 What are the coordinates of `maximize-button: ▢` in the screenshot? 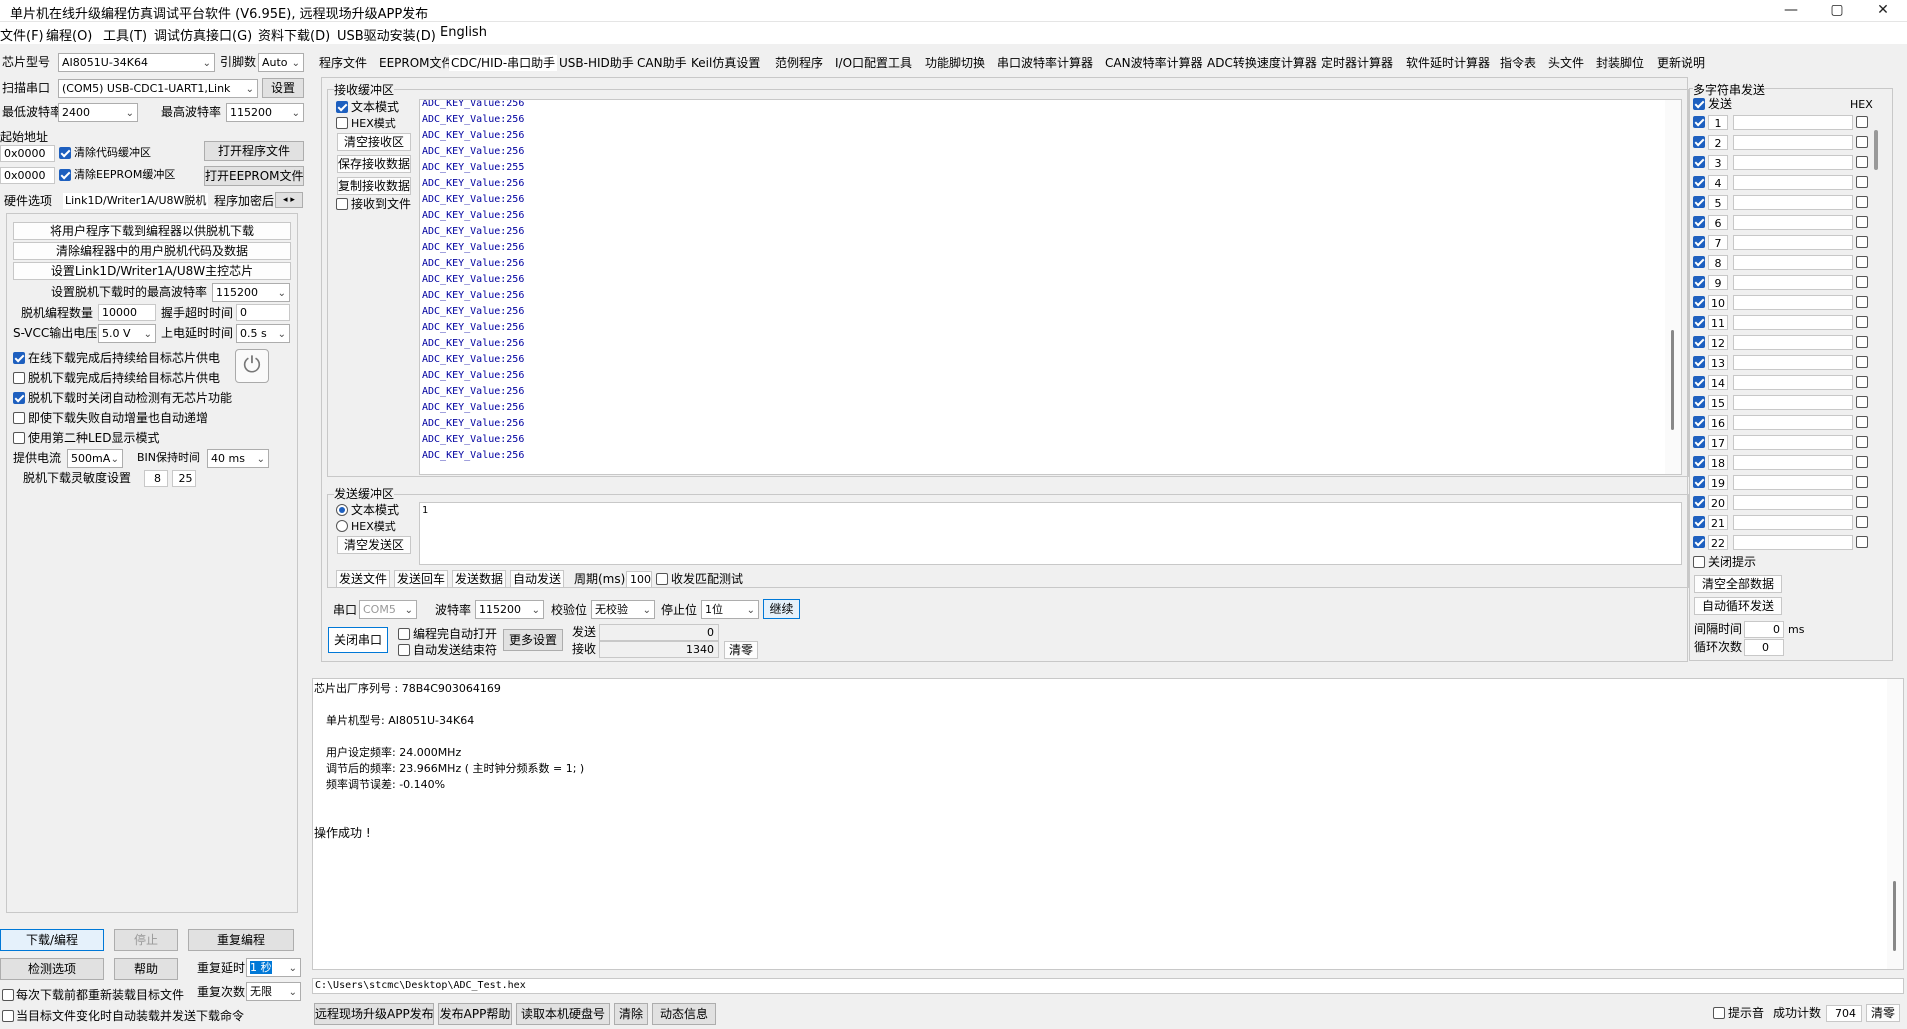 It's located at (1837, 11).